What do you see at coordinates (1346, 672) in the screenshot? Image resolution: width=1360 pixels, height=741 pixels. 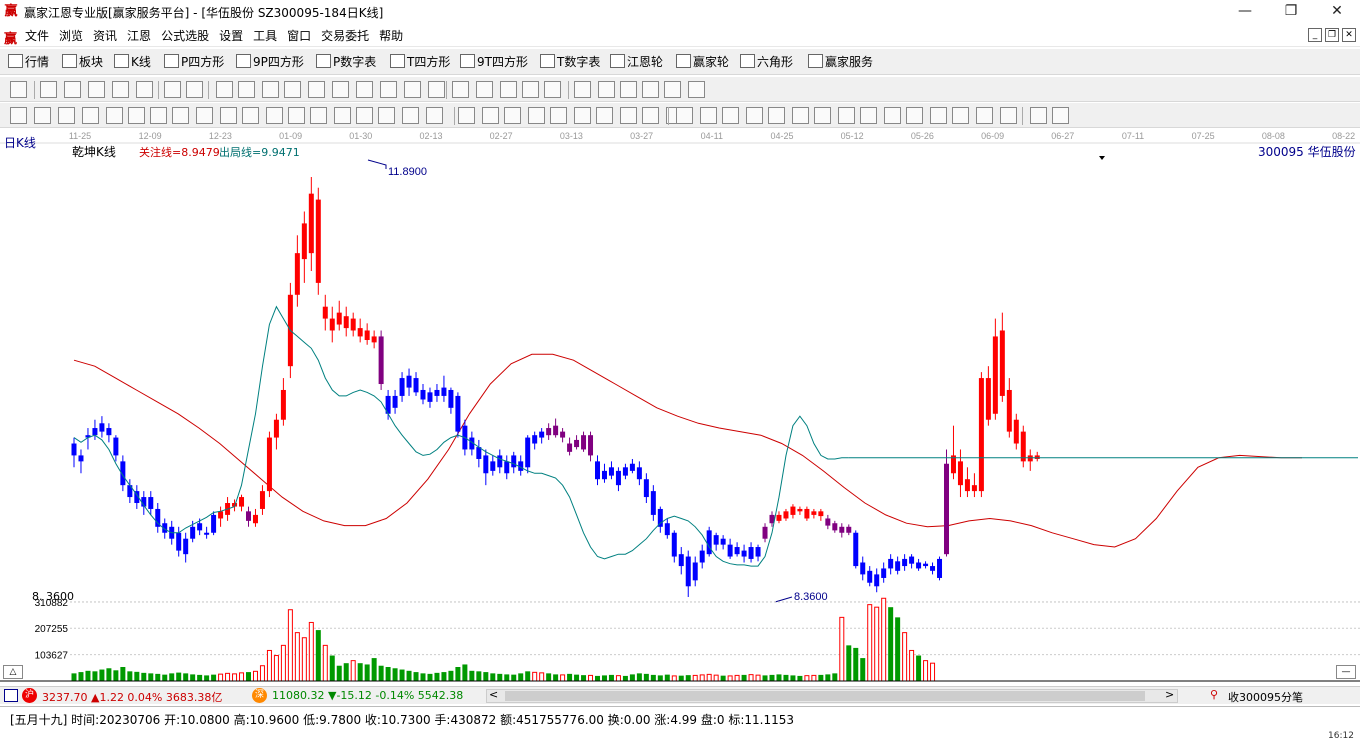 I see `chart-right-button: —` at bounding box center [1346, 672].